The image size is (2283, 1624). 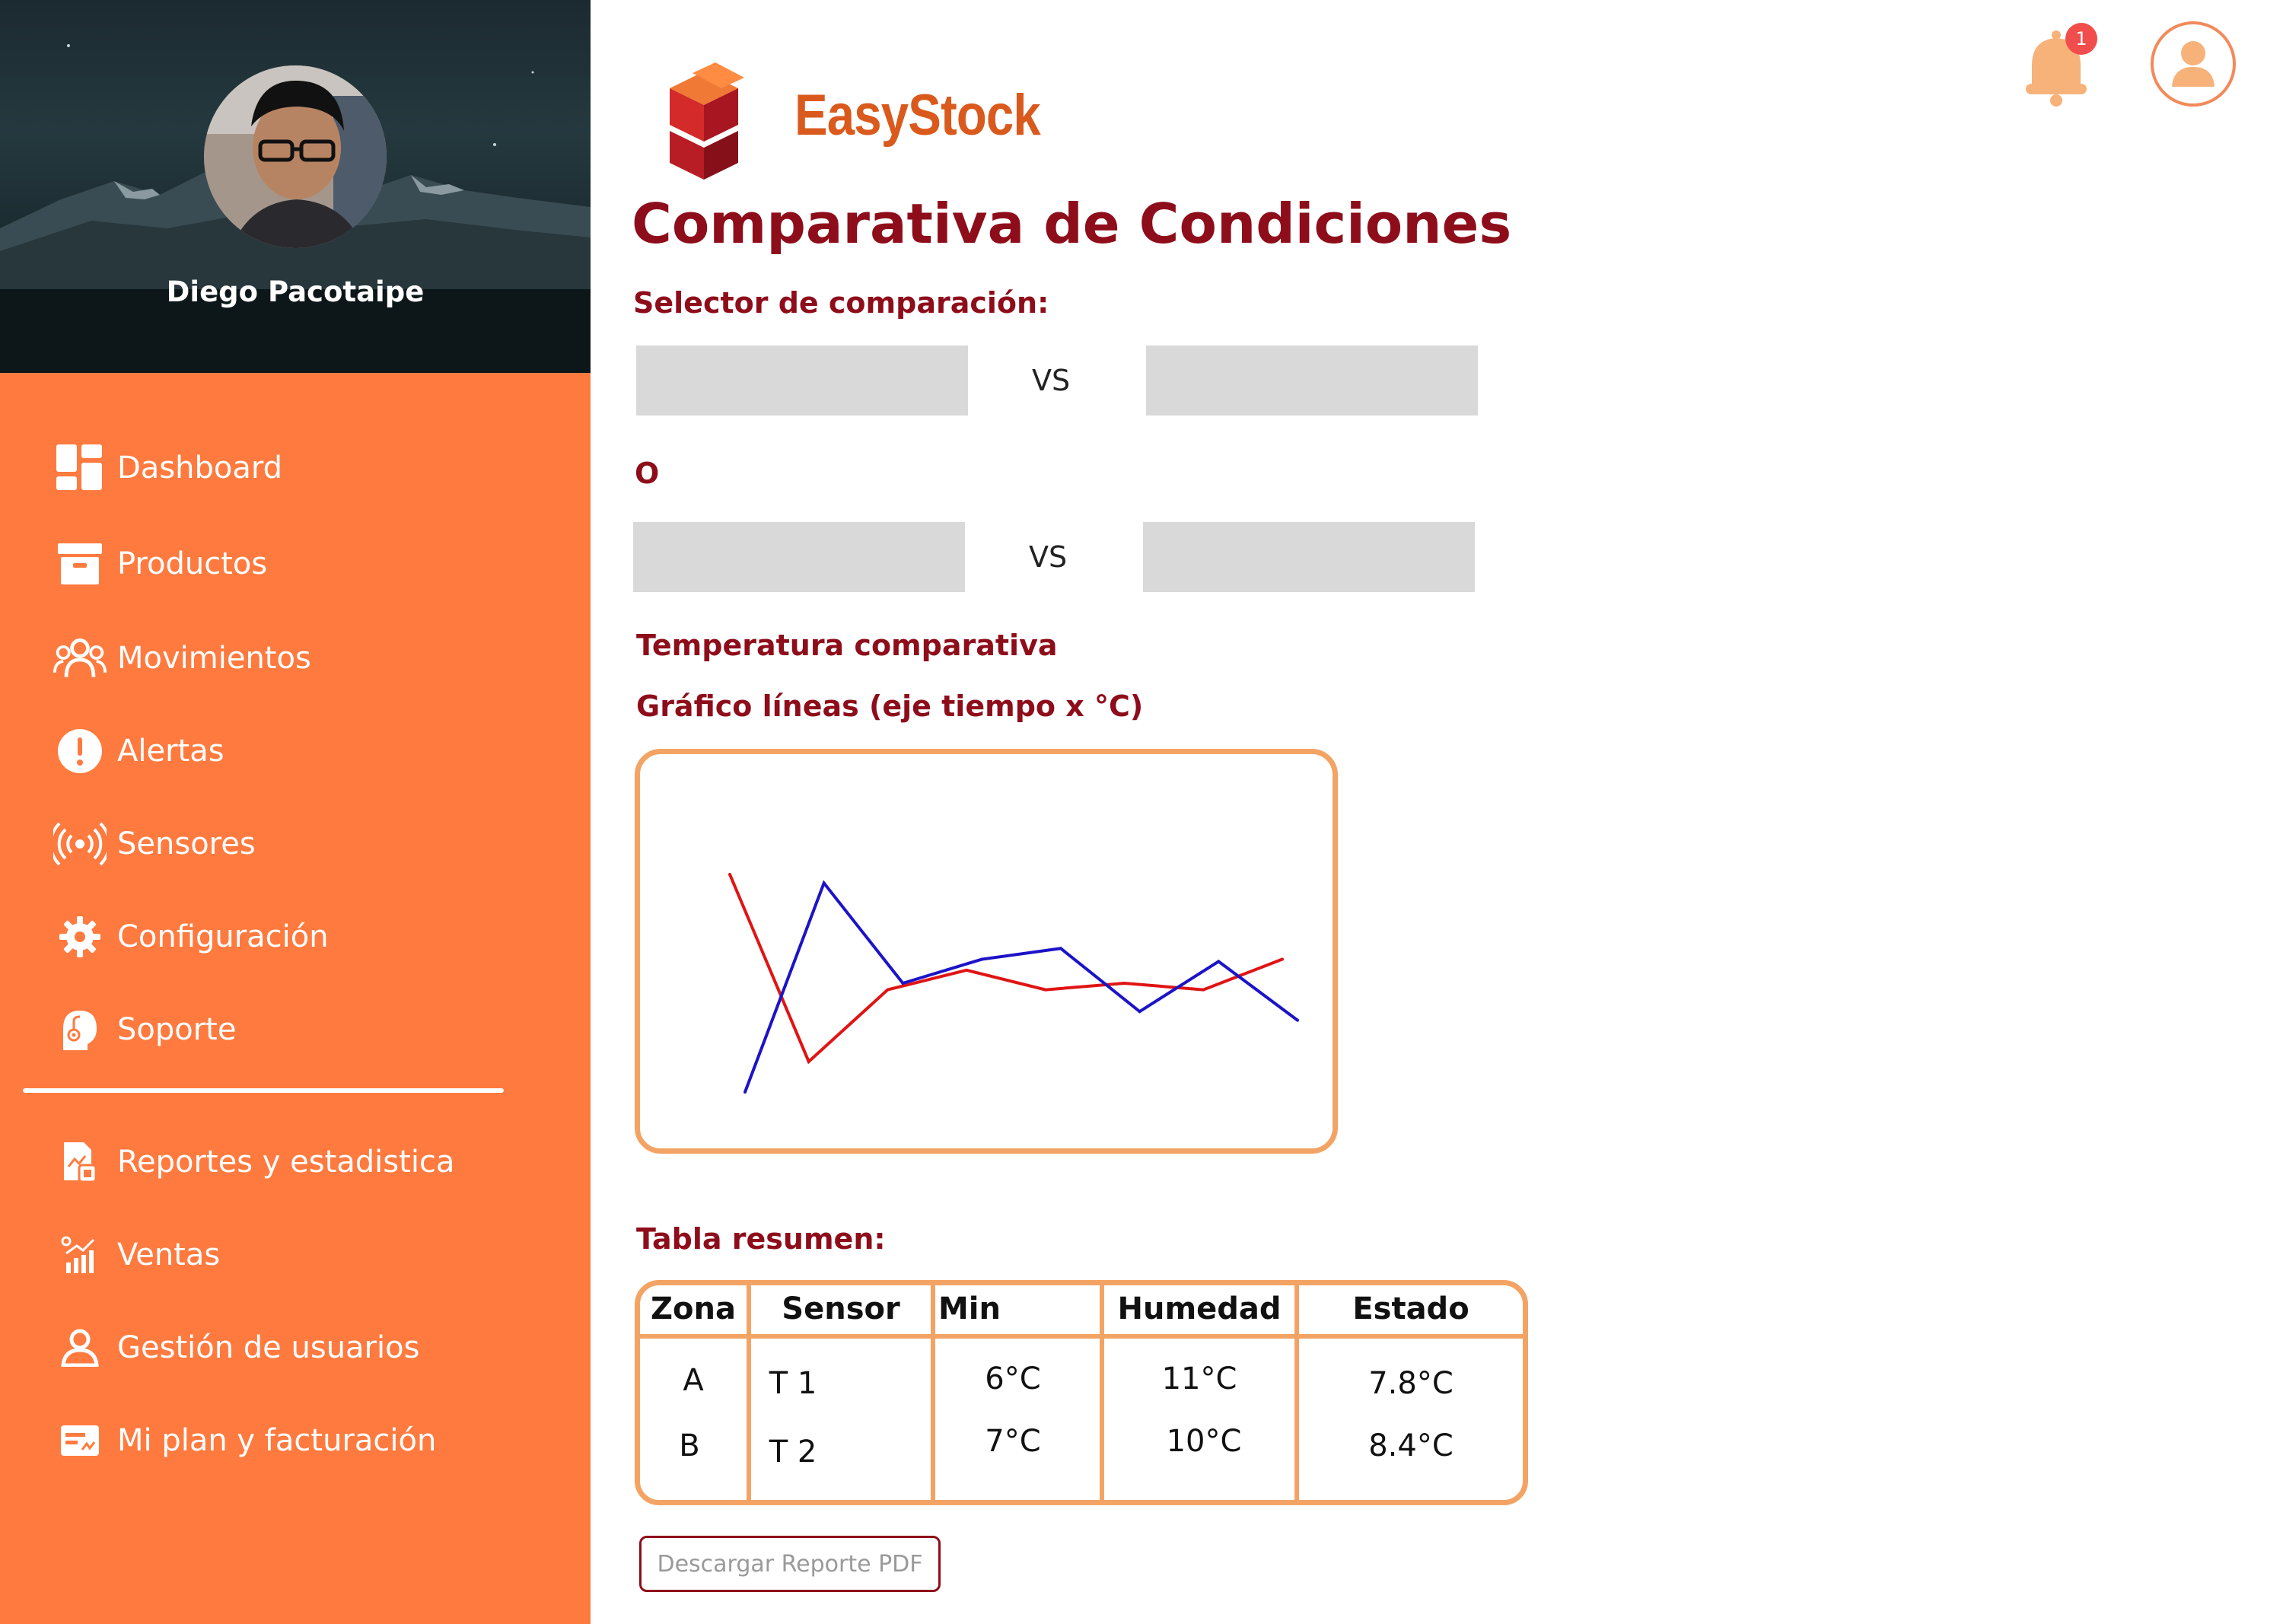 What do you see at coordinates (689, 1445) in the screenshot?
I see `table-cell: B` at bounding box center [689, 1445].